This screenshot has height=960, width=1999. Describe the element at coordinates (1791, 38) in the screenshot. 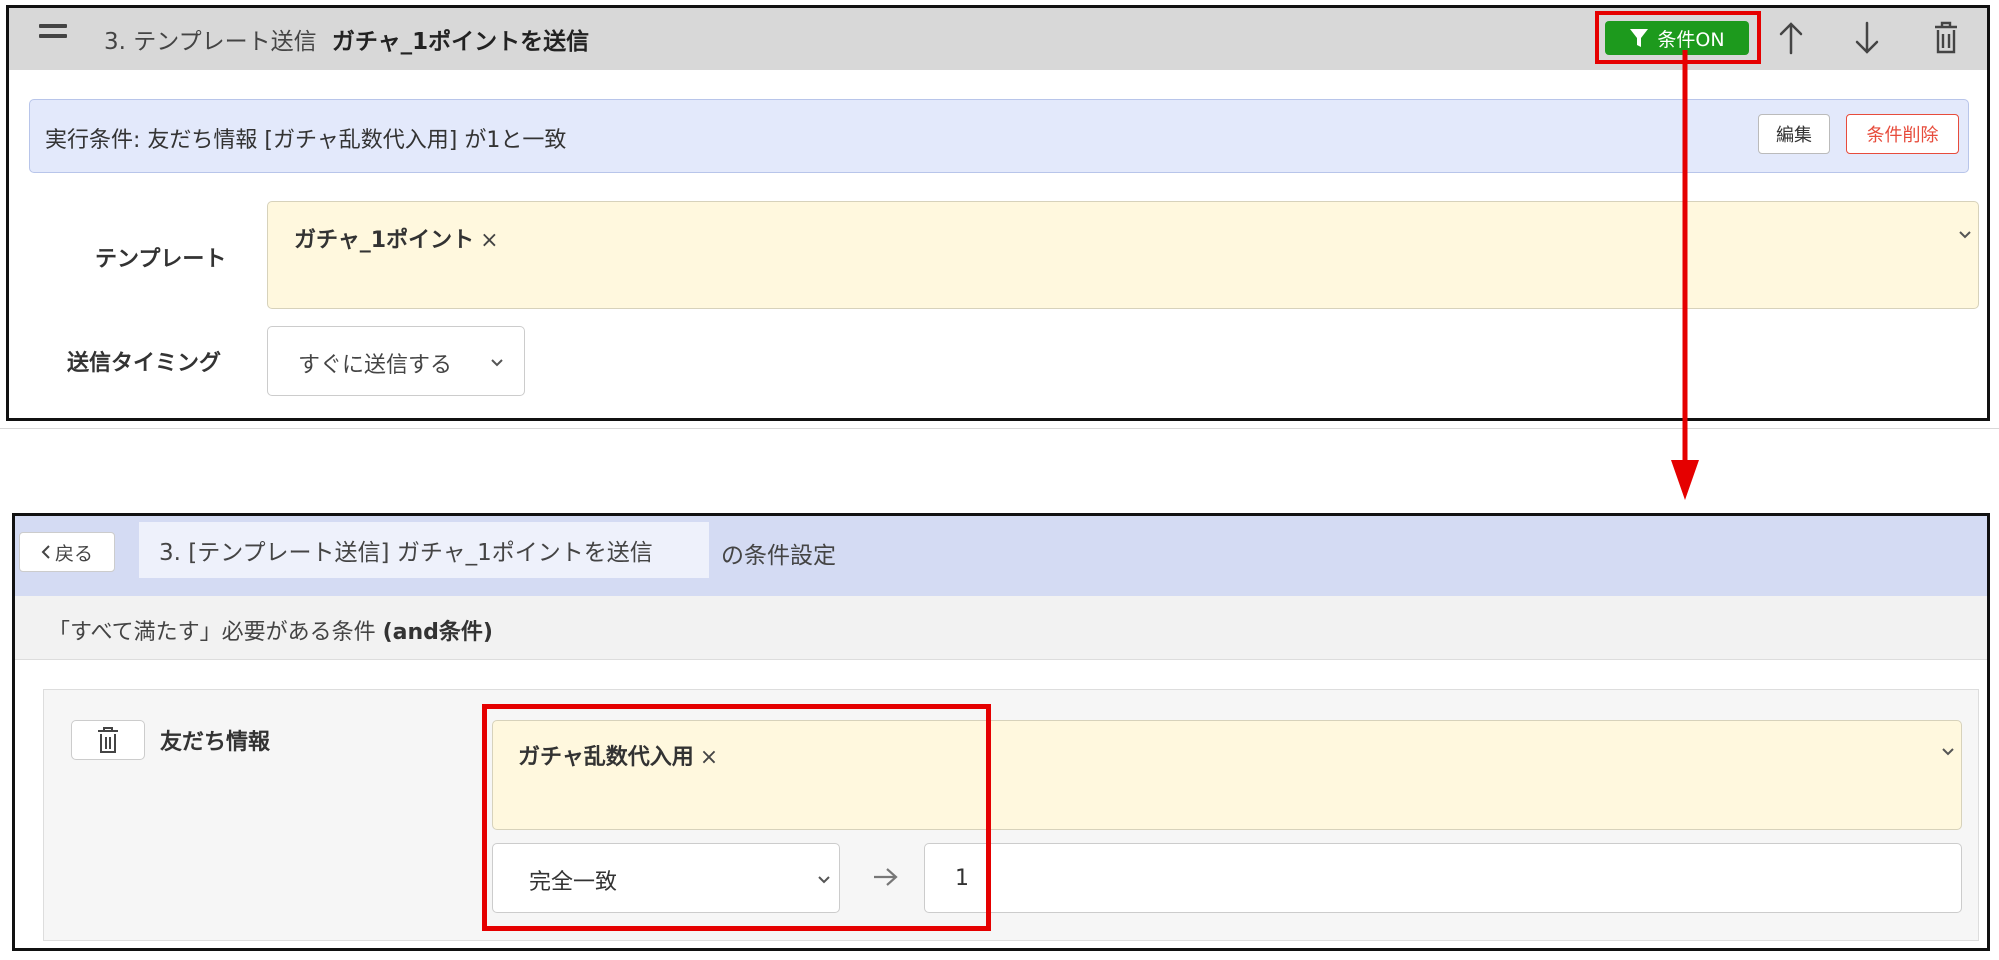

I see `arrow-up-icon` at that location.